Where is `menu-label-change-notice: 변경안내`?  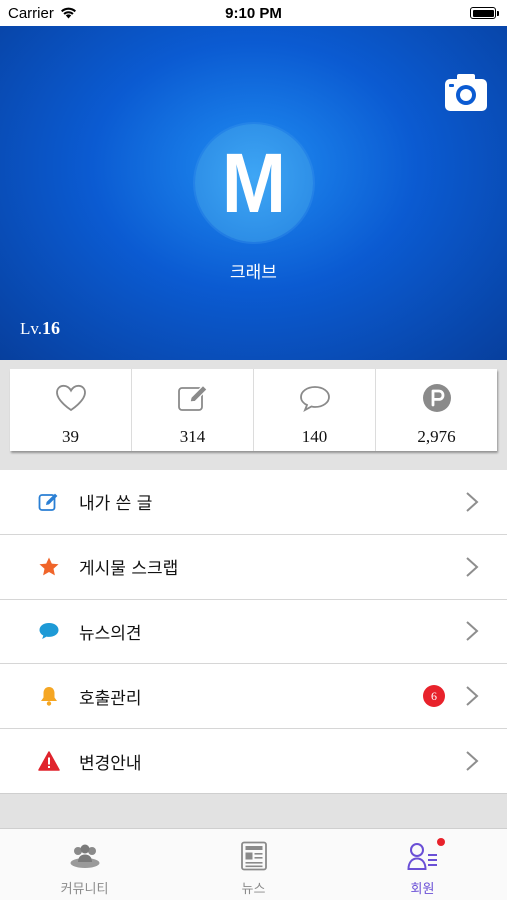 menu-label-change-notice: 변경안내 is located at coordinates (110, 763).